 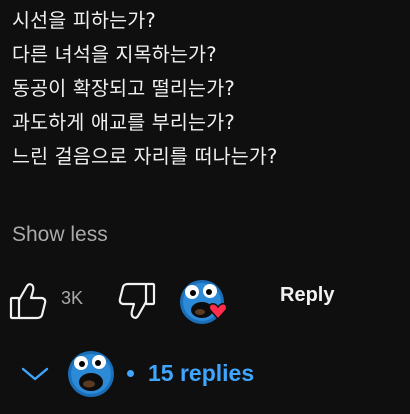 I want to click on replier-avatar, so click(x=91, y=374).